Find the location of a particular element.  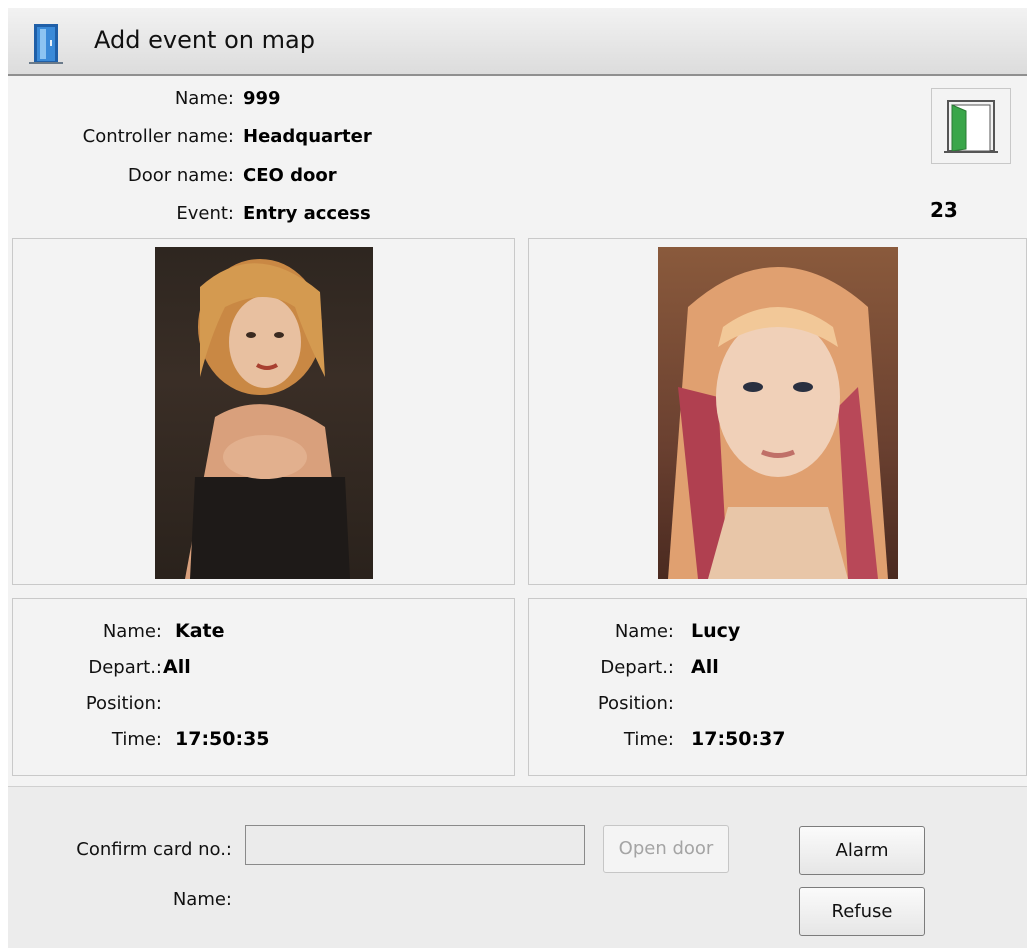

event-type-value: Entry access is located at coordinates (307, 213).